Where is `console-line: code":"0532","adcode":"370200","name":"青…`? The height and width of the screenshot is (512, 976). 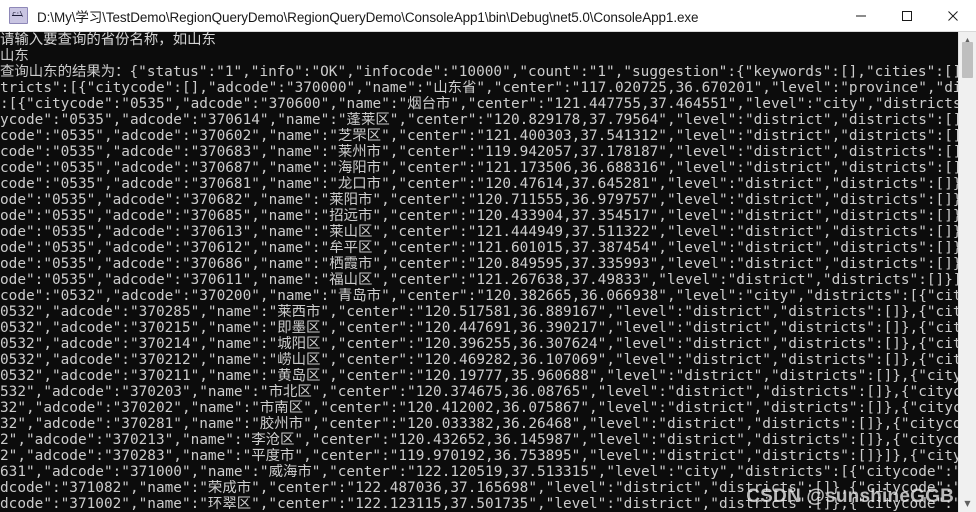
console-line: code":"0532","adcode":"370200","name":"青… is located at coordinates (479, 296).